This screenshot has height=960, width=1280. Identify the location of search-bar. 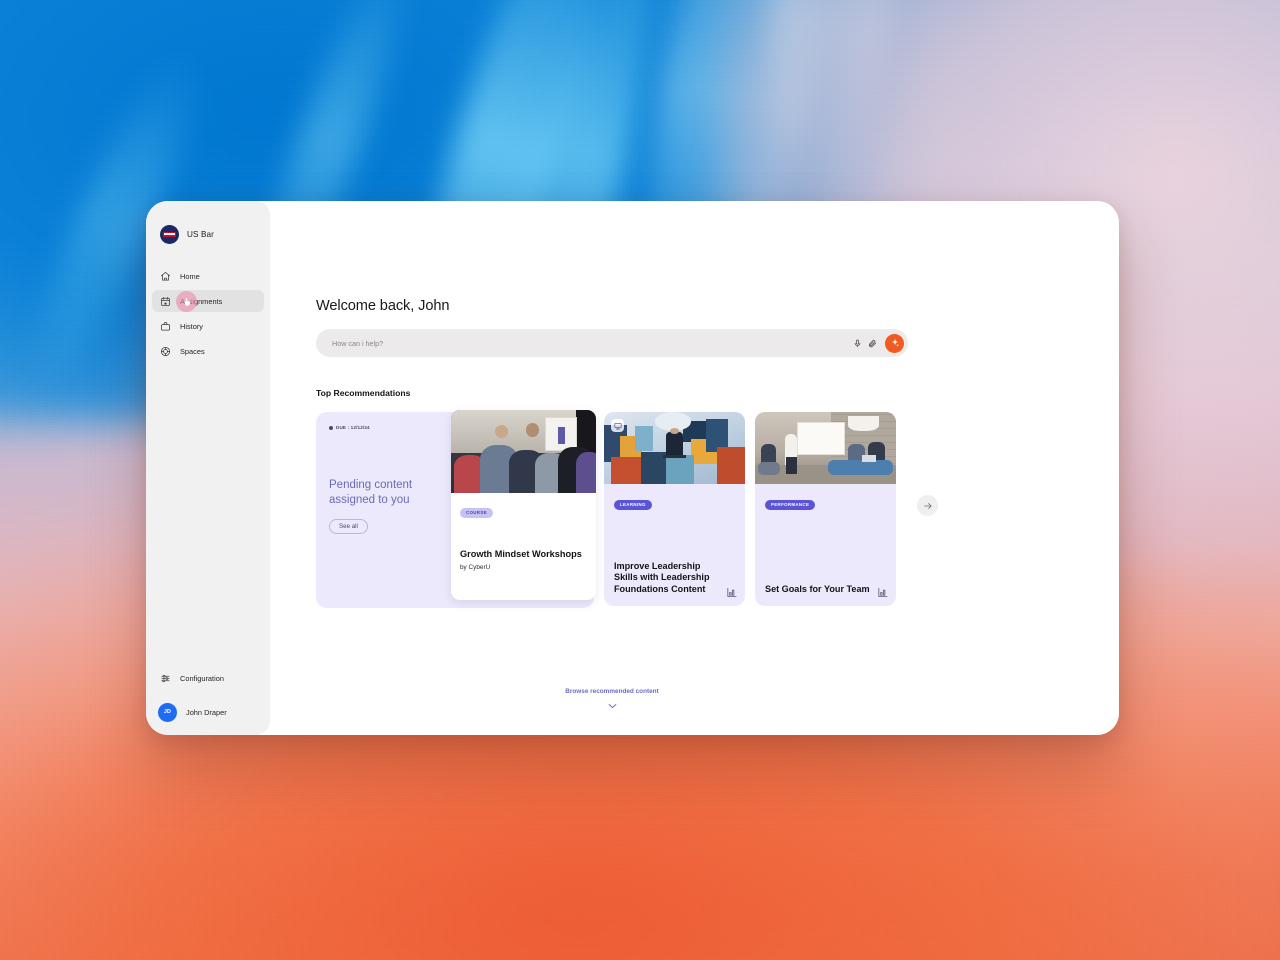
(612, 343).